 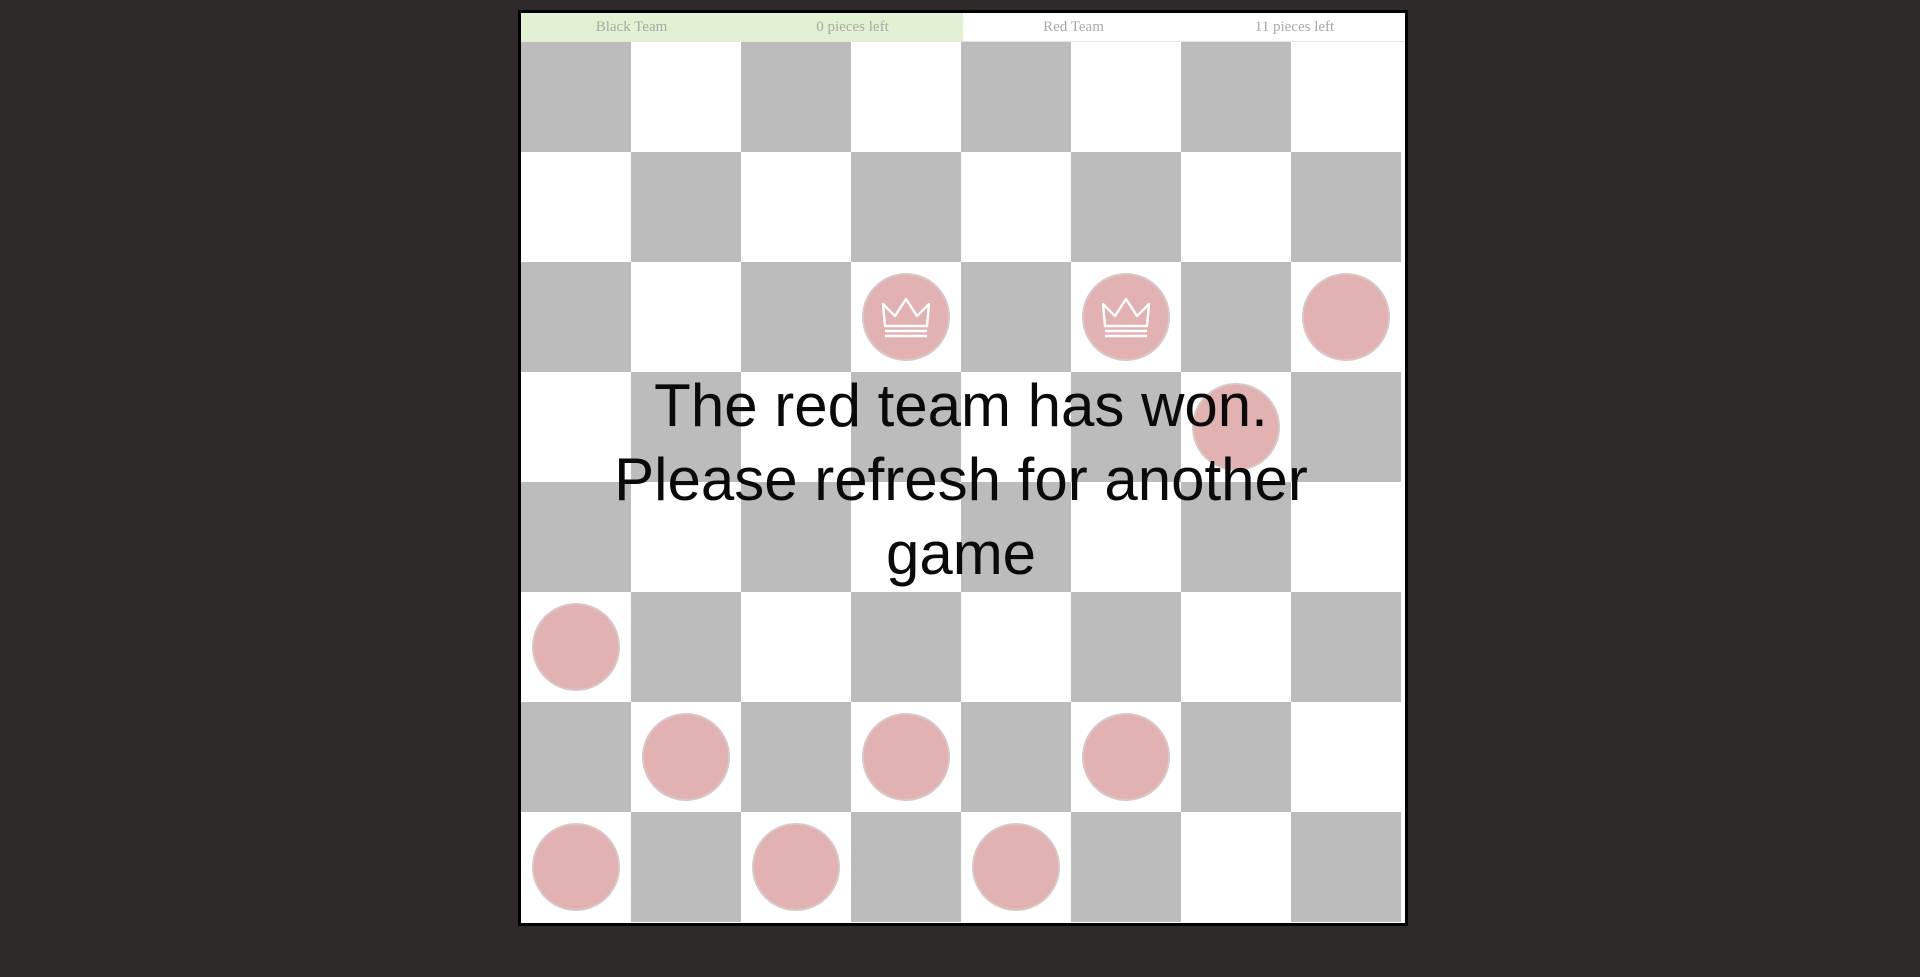 What do you see at coordinates (796, 97) in the screenshot?
I see `board-square-r0-c2` at bounding box center [796, 97].